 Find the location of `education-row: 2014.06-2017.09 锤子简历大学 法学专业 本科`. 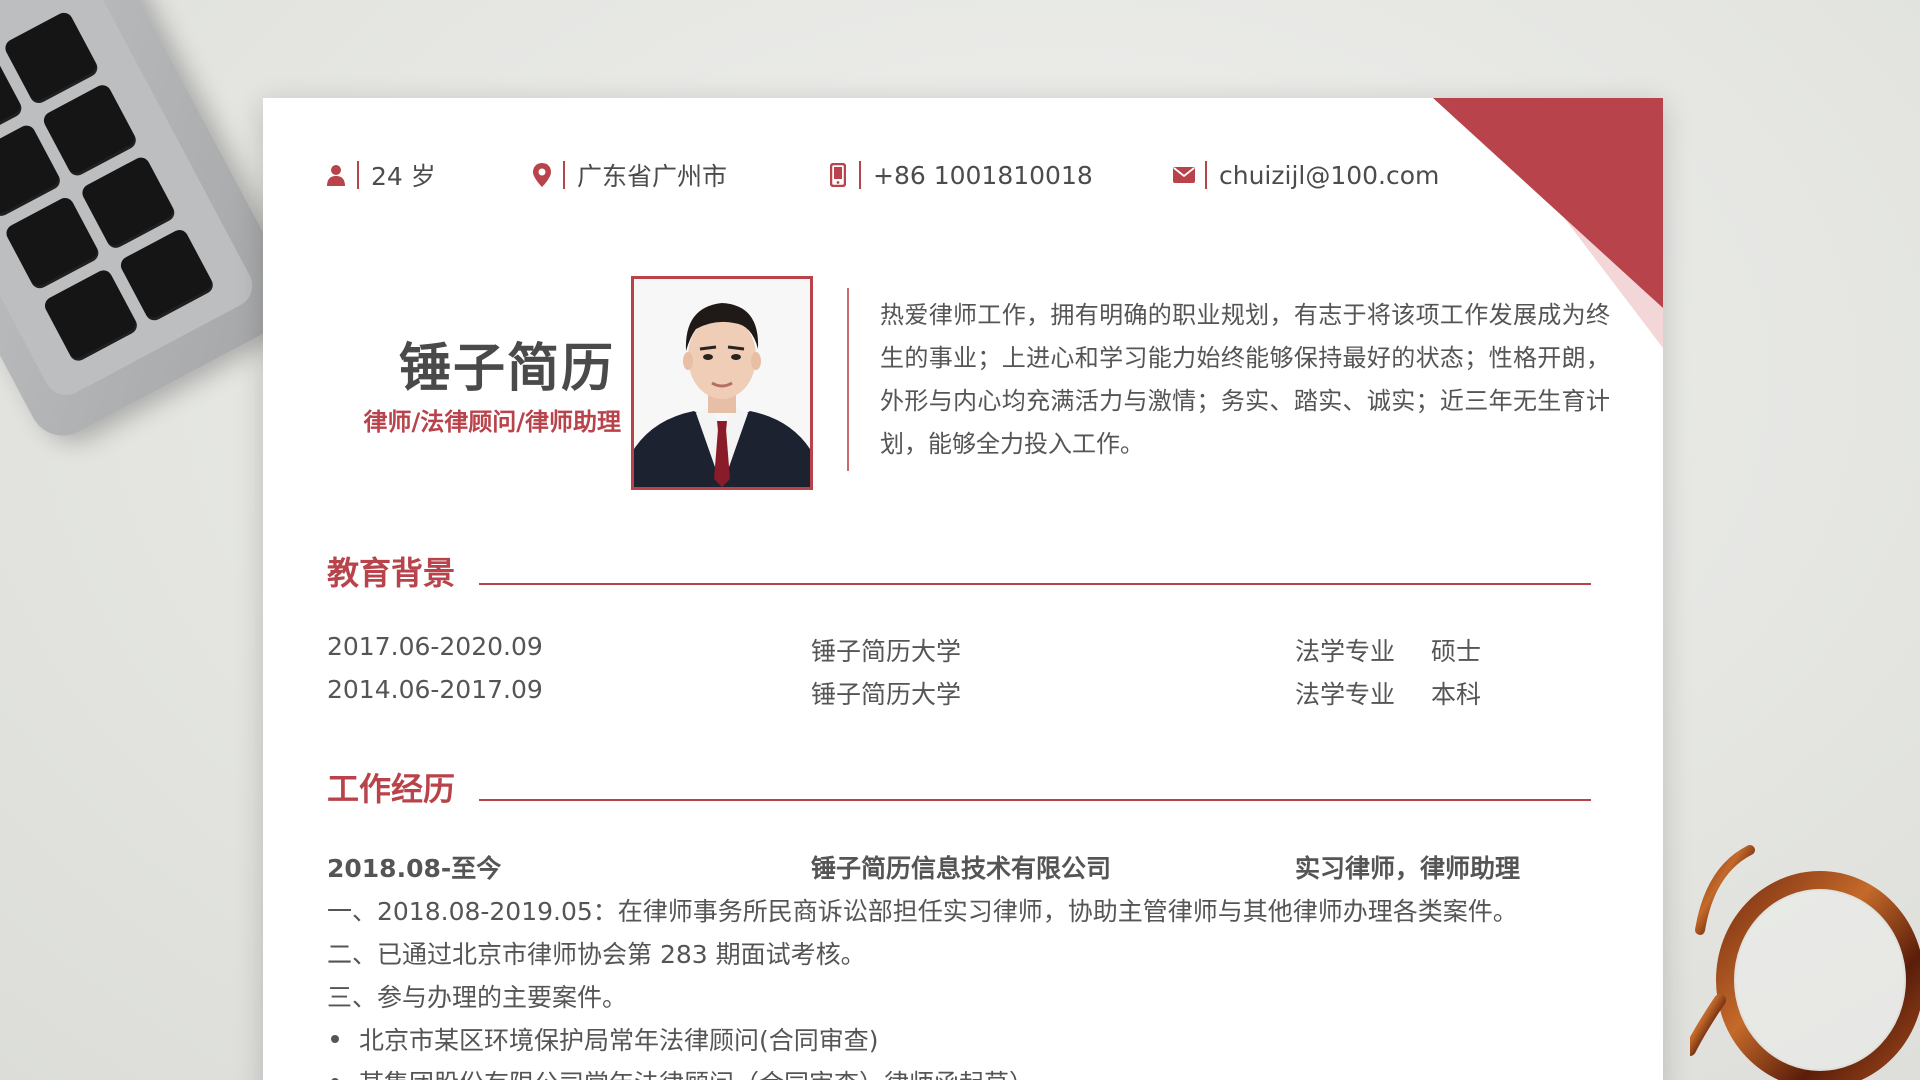

education-row: 2014.06-2017.09 锤子简历大学 法学专业 本科 is located at coordinates (962, 693).